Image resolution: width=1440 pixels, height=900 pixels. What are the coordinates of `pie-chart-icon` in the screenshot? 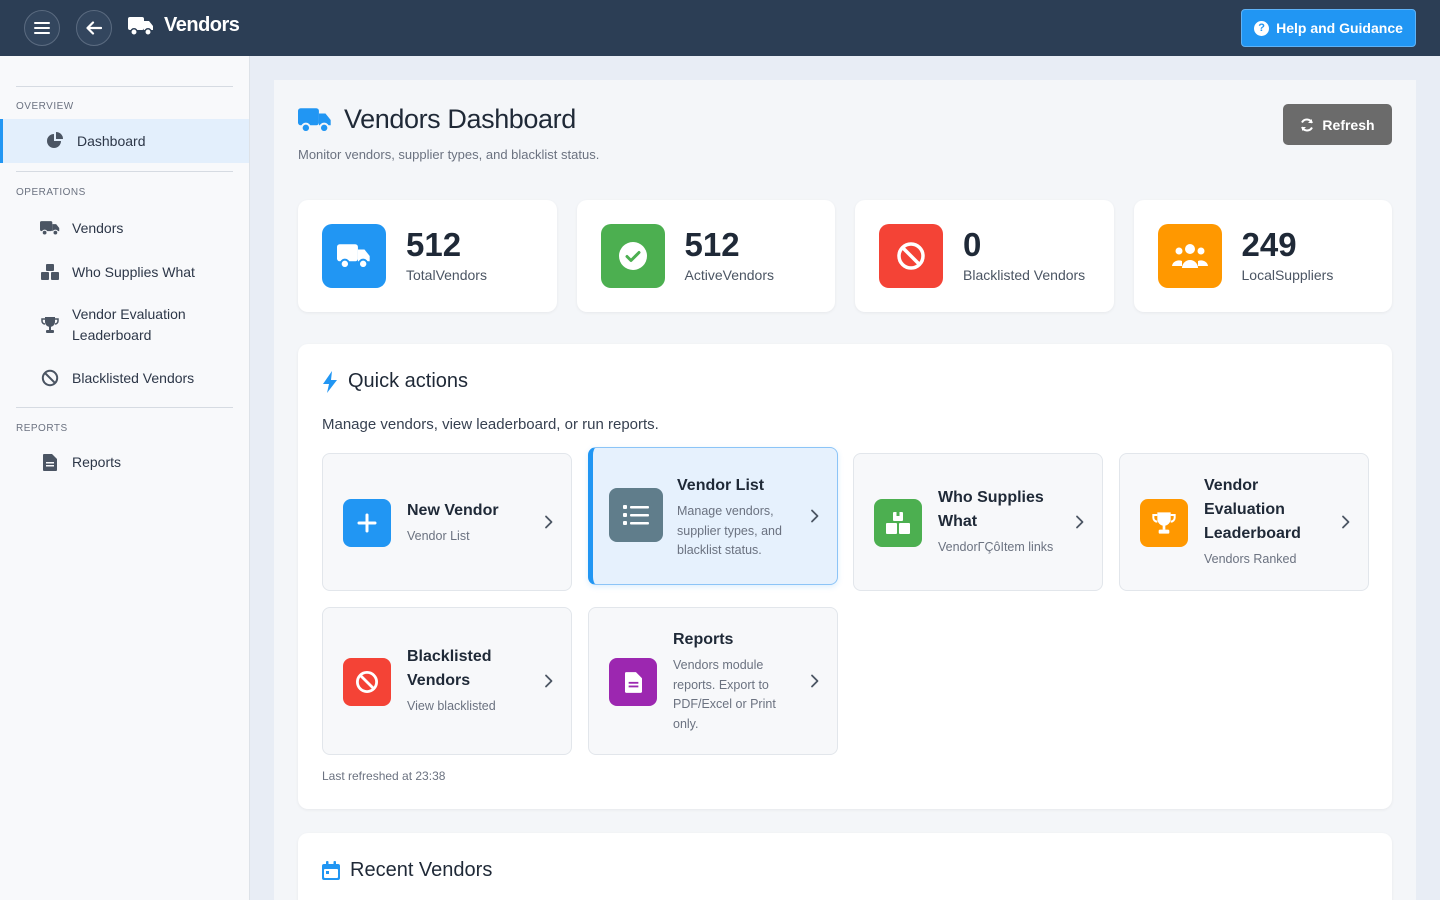 It's located at (55, 140).